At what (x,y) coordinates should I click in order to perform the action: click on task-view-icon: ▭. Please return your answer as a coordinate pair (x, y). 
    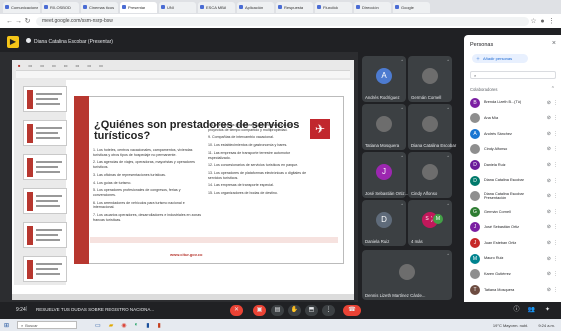
    Looking at the image, I should click on (98, 325).